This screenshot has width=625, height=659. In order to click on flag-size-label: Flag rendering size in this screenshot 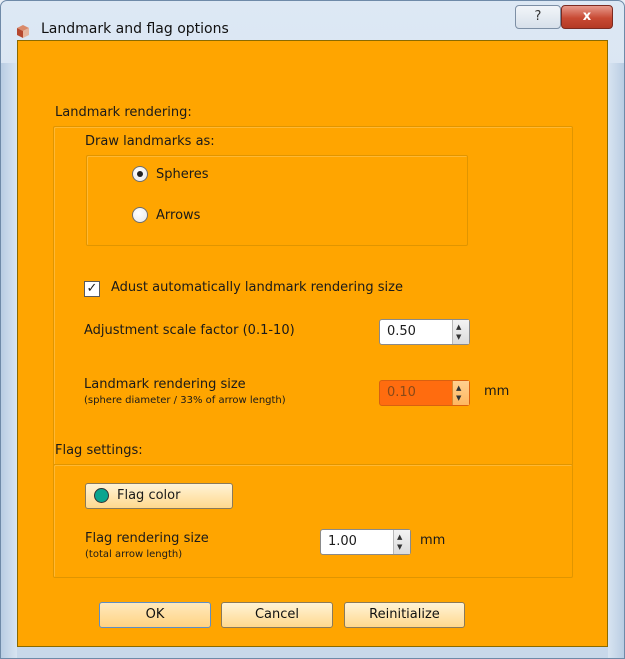, I will do `click(147, 538)`.